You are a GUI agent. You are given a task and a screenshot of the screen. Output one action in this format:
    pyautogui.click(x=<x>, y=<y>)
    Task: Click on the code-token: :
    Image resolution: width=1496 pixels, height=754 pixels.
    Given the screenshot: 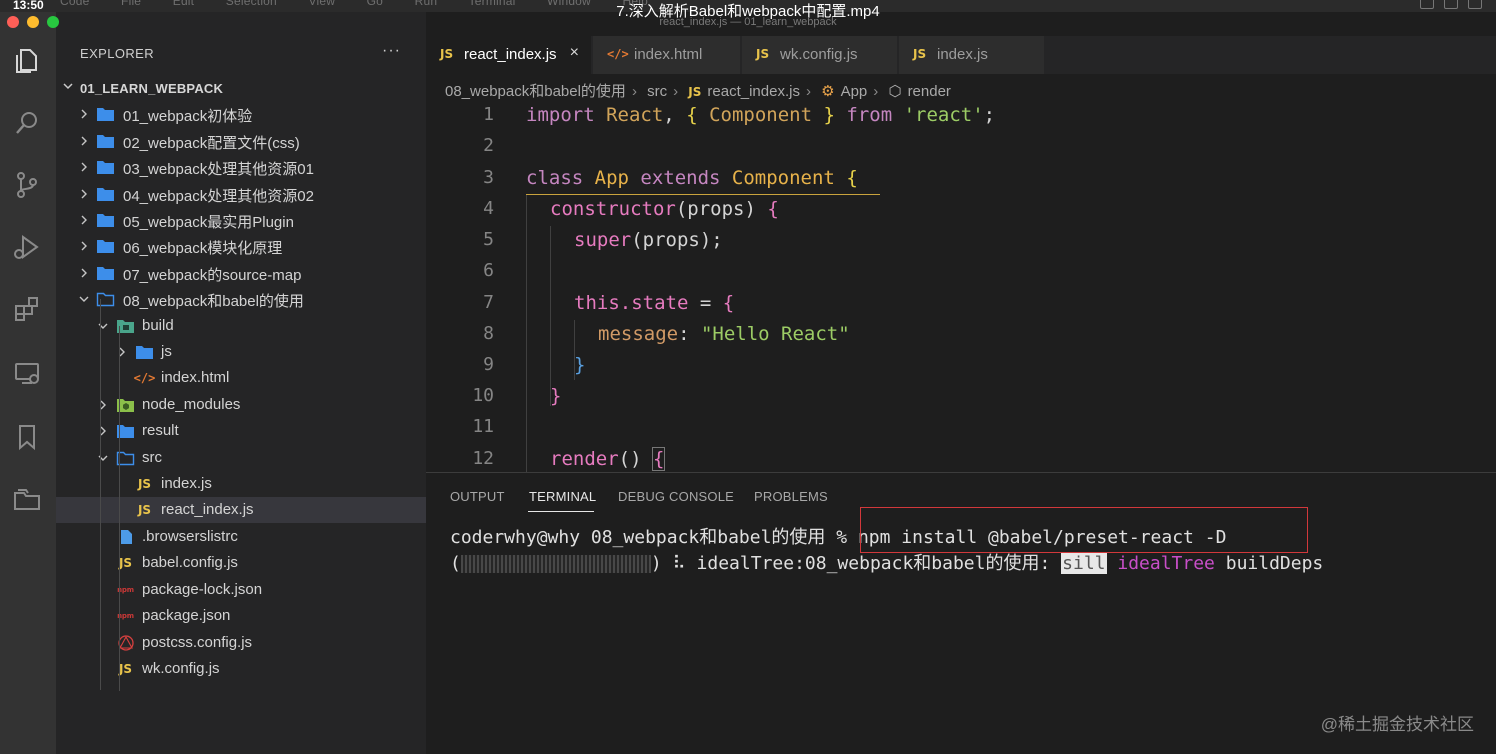 What is the action you would take?
    pyautogui.click(x=689, y=334)
    